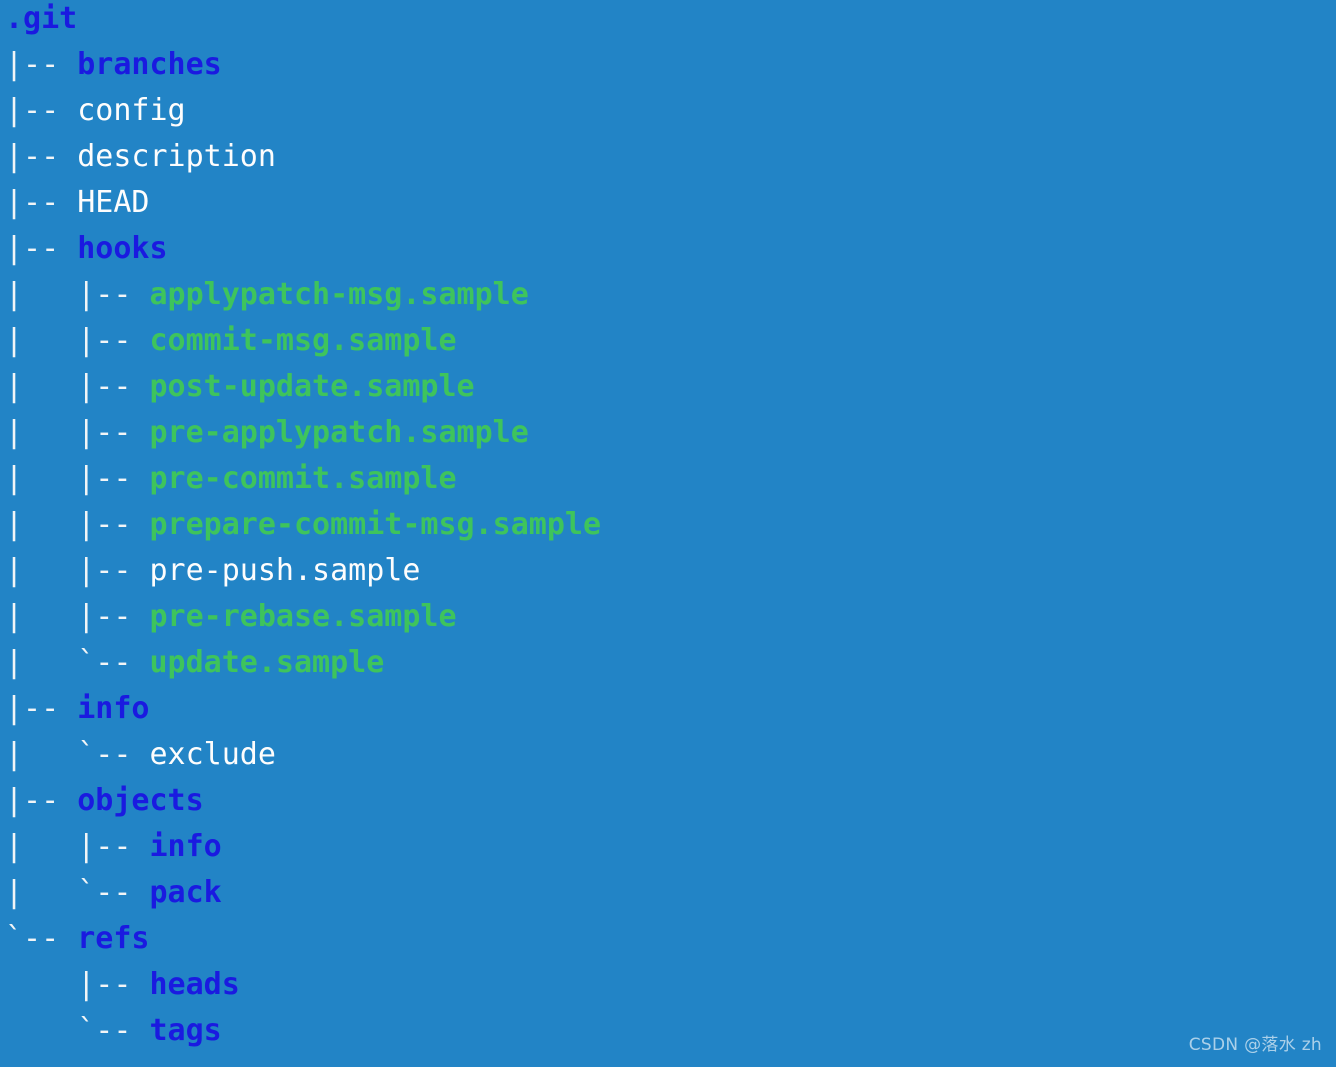 This screenshot has width=1336, height=1067. I want to click on tree-row: | |-- commit-msg.sample, so click(303, 341).